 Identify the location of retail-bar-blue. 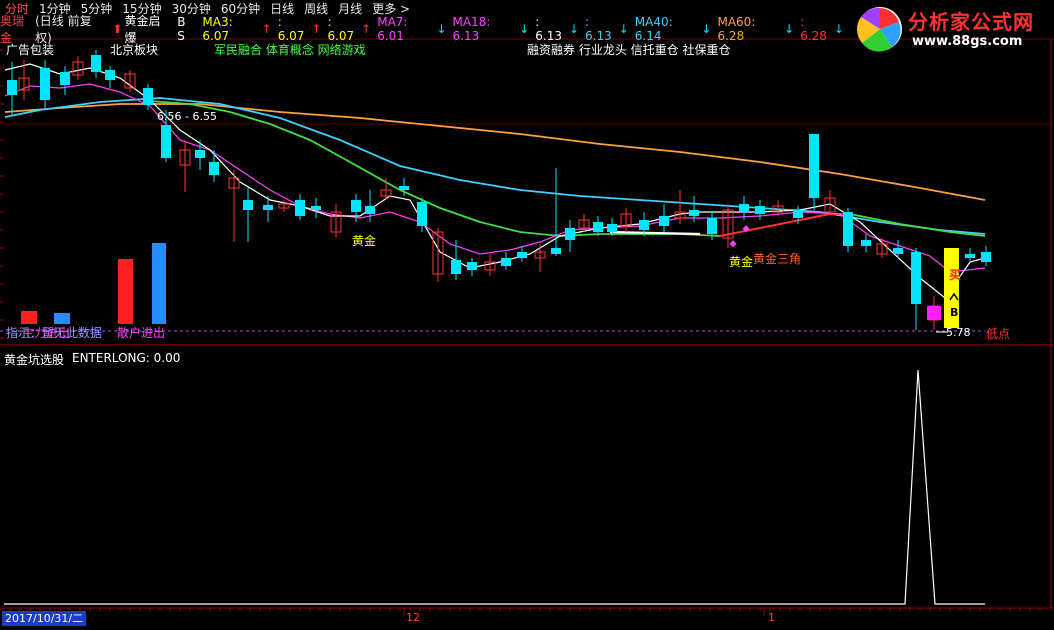
(159, 283).